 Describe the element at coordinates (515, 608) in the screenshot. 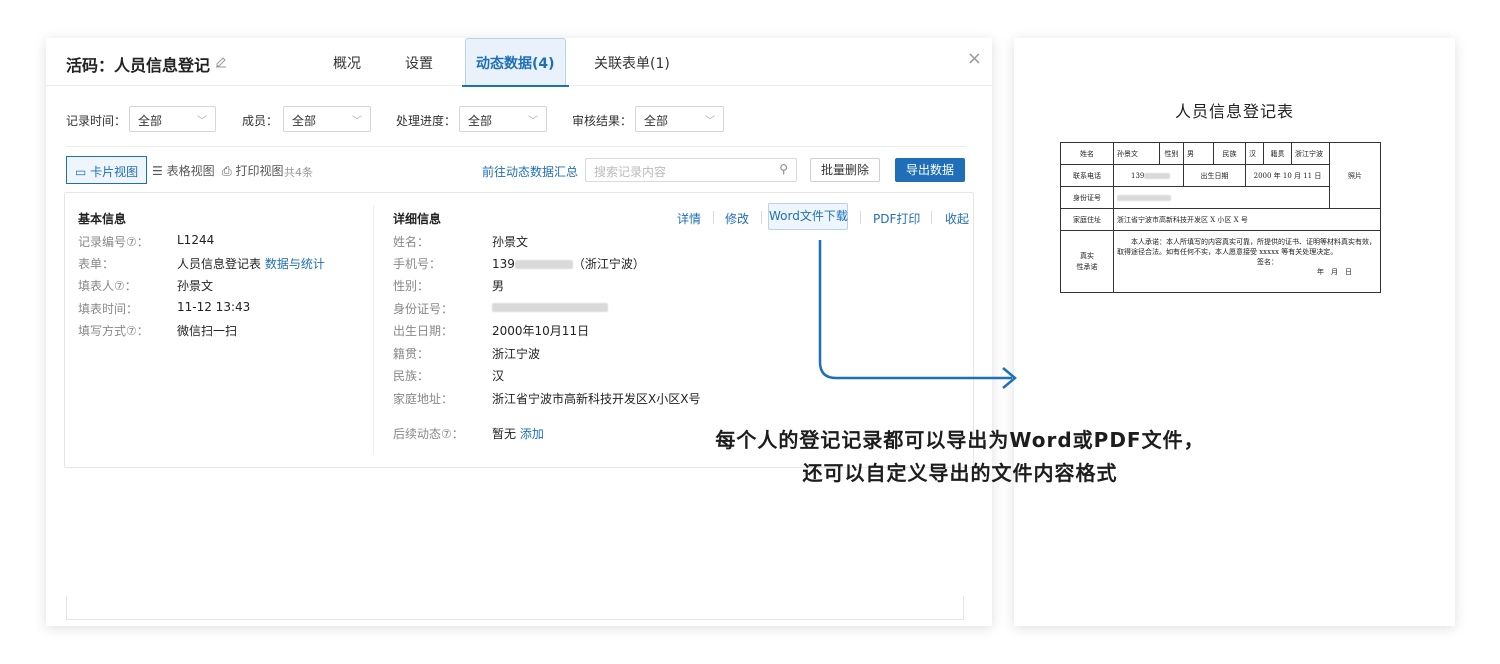

I see `record-card` at that location.